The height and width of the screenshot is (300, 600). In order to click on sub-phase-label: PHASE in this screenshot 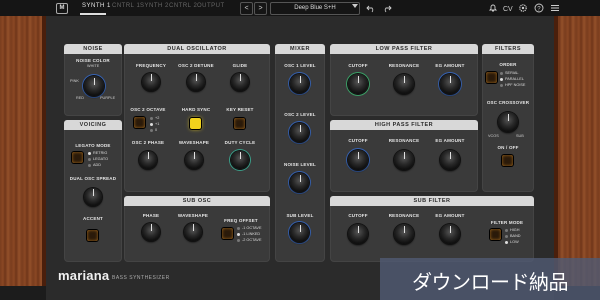, I will do `click(151, 215)`.